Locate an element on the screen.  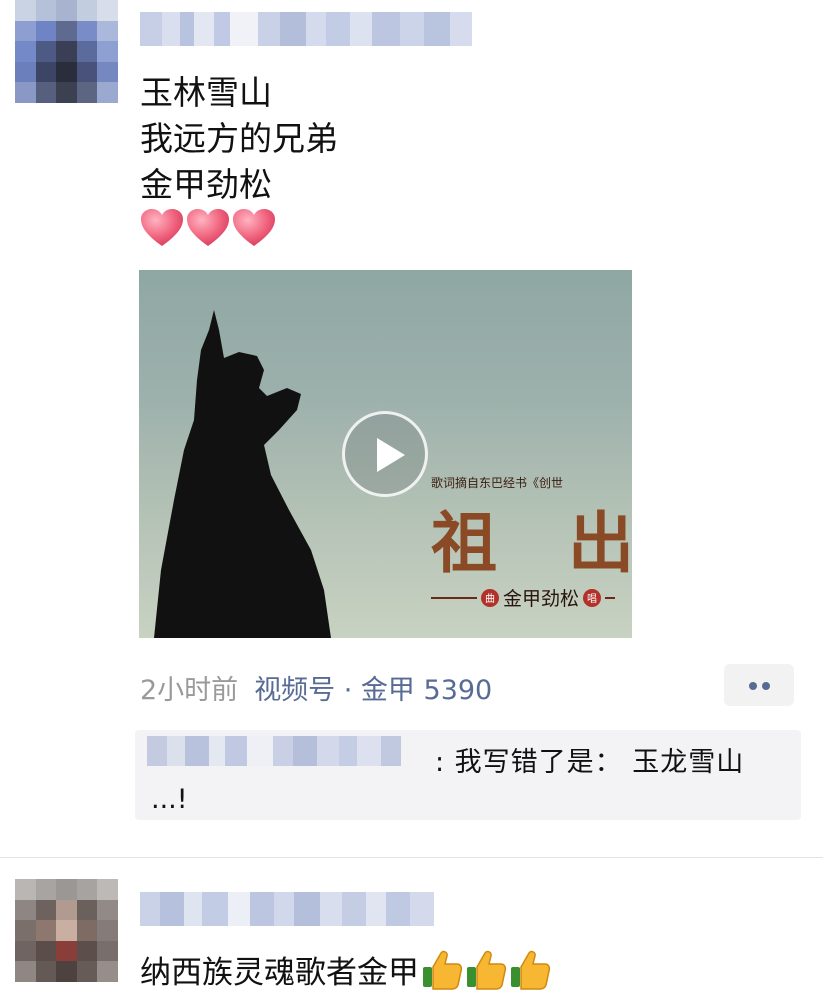
post-text: 玉林雪山 我远方的兄弟 金甲劲松 is located at coordinates (239, 139).